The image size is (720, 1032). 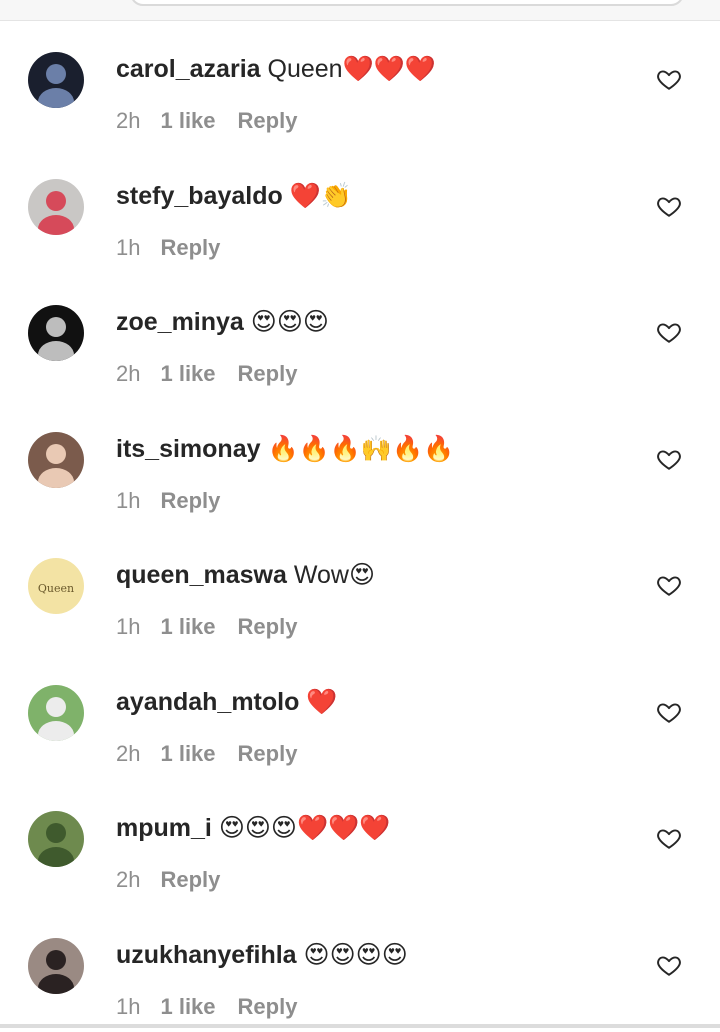 I want to click on username-link: uzukhanyefihla, so click(x=206, y=955).